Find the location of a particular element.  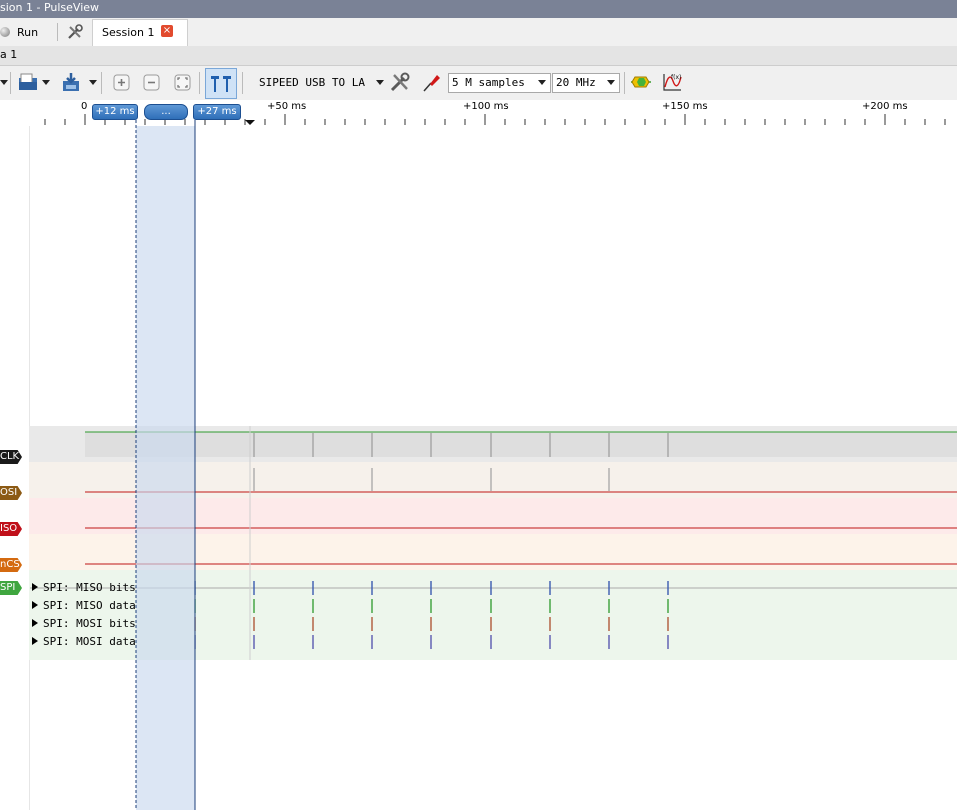

configure-icon is located at coordinates (400, 82).